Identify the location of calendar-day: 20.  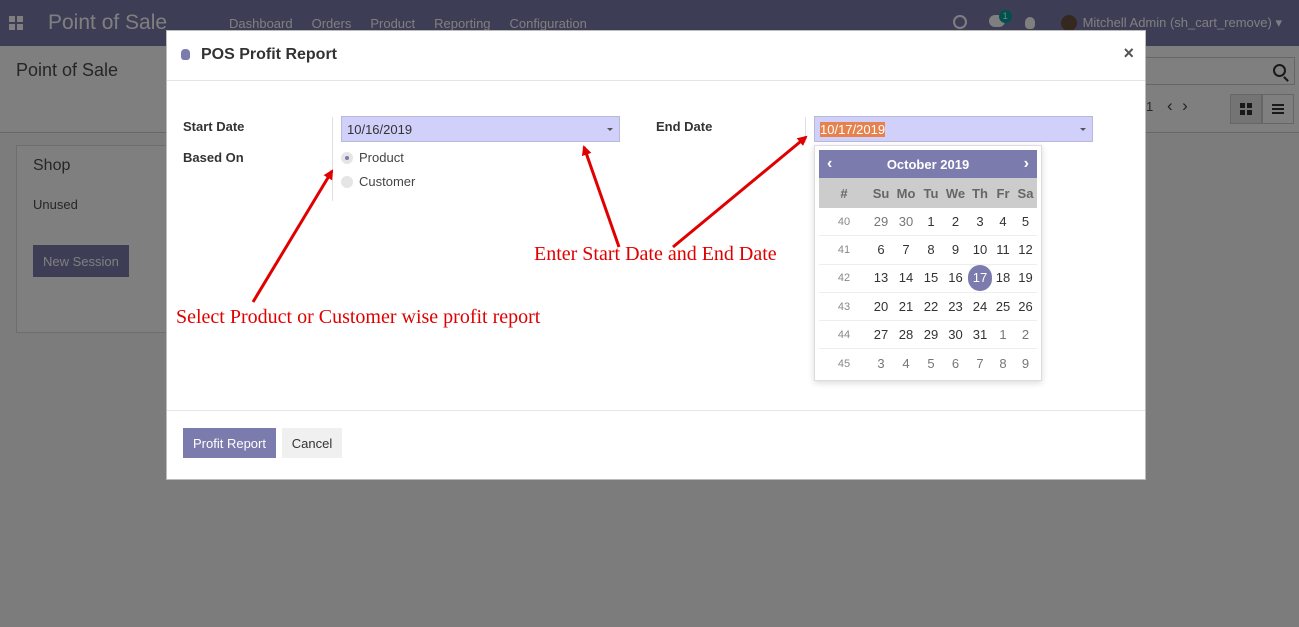
(881, 307).